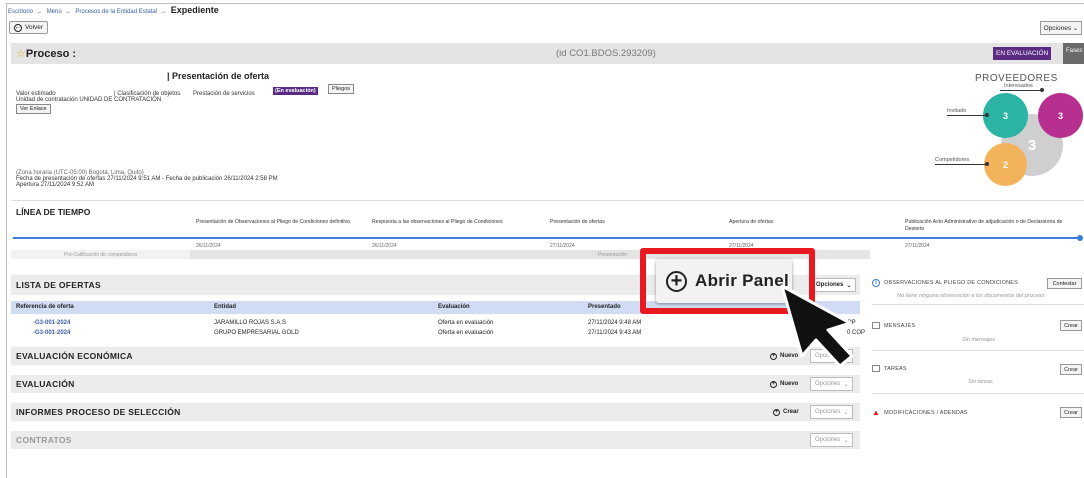 The width and height of the screenshot is (1084, 478). I want to click on task-list-icon, so click(876, 368).